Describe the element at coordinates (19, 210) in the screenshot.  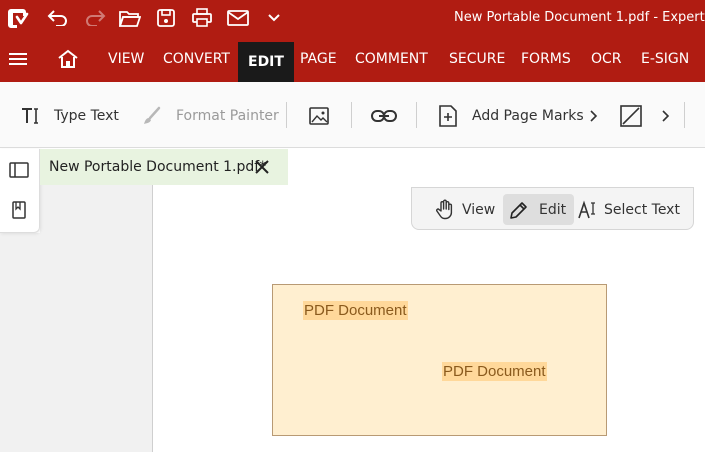
I see `bookmark-icon` at that location.